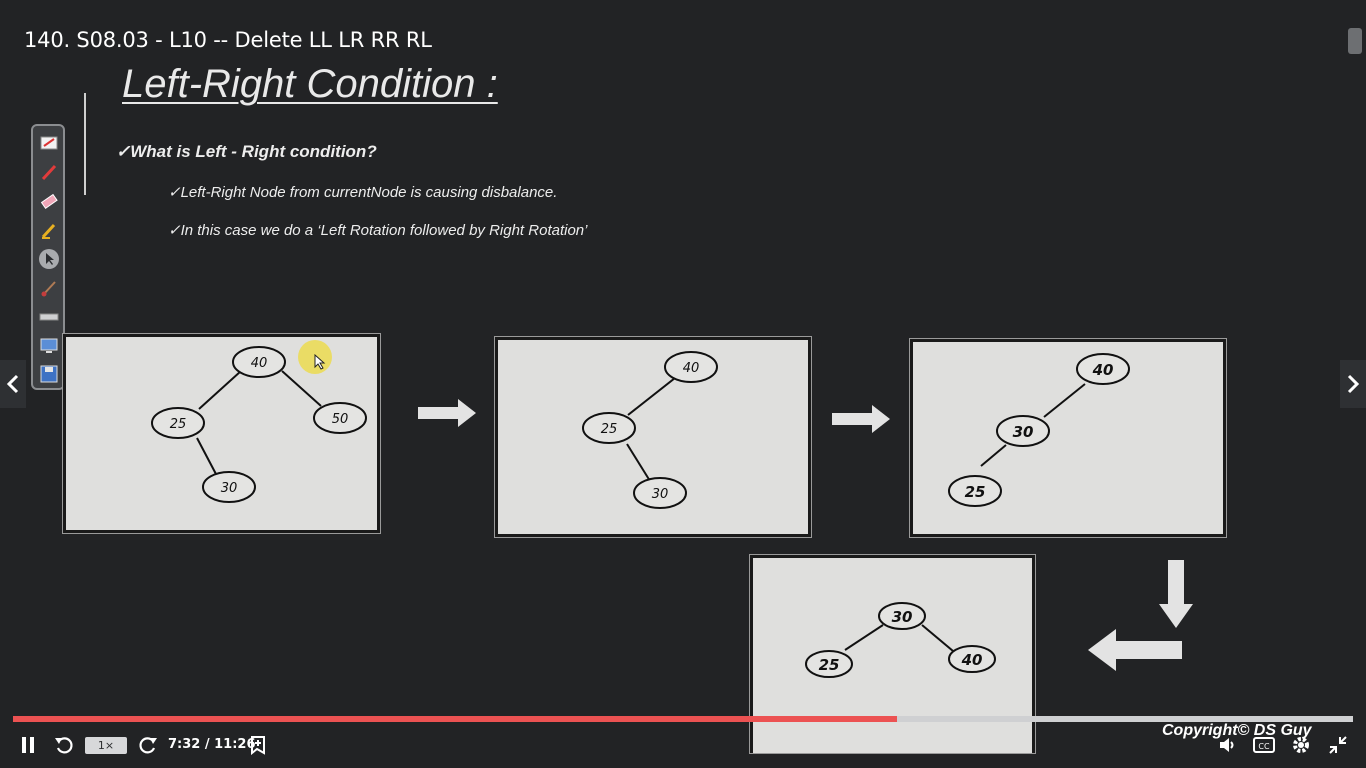 The width and height of the screenshot is (1366, 768). Describe the element at coordinates (1338, 745) in the screenshot. I see `fullscreen-exit-icon` at that location.